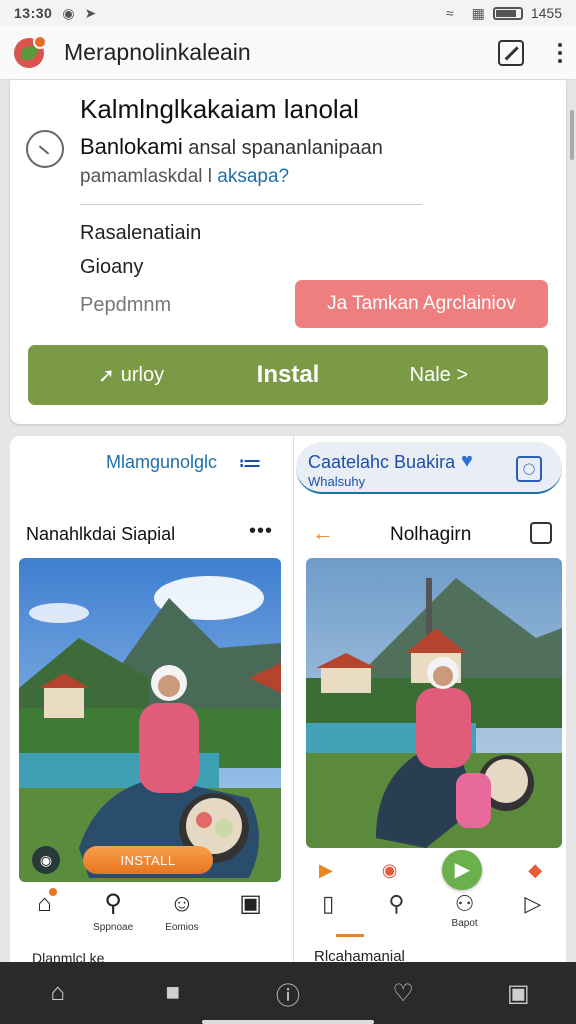  Describe the element at coordinates (45, 149) in the screenshot. I see `search-icon` at that location.